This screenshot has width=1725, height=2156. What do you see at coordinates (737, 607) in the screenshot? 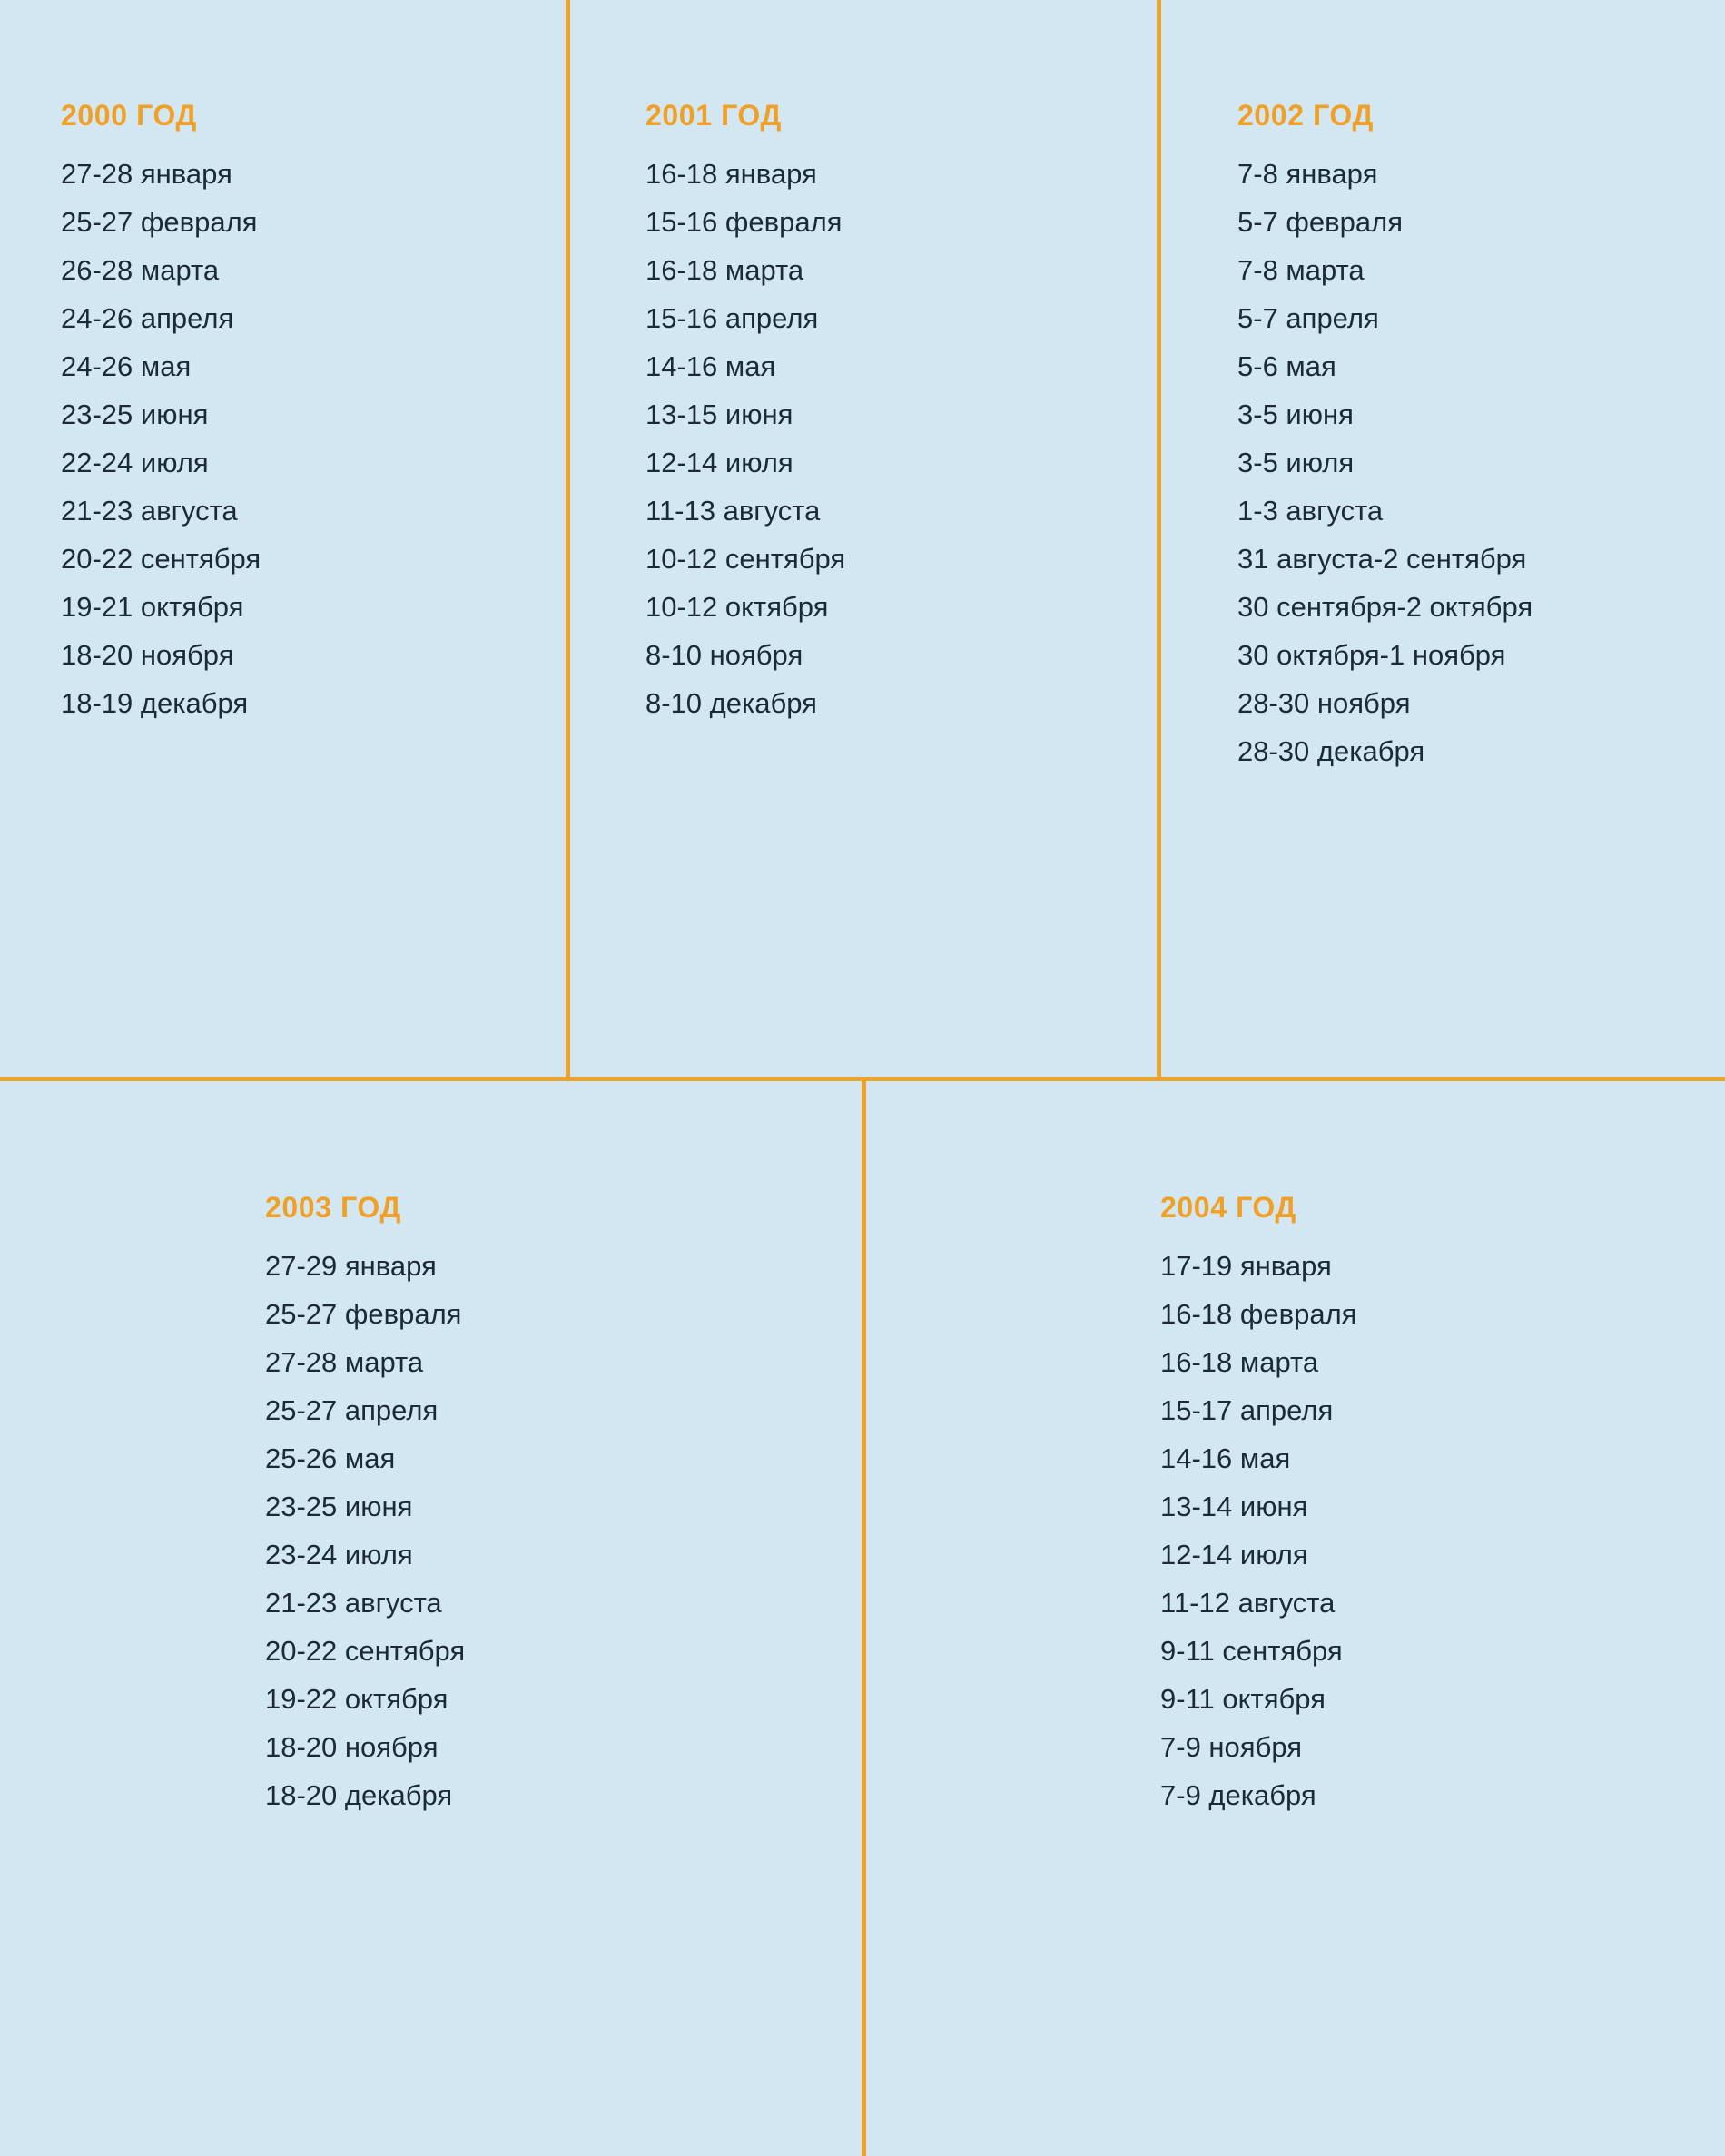
I see `date-item: 10-12 октября` at bounding box center [737, 607].